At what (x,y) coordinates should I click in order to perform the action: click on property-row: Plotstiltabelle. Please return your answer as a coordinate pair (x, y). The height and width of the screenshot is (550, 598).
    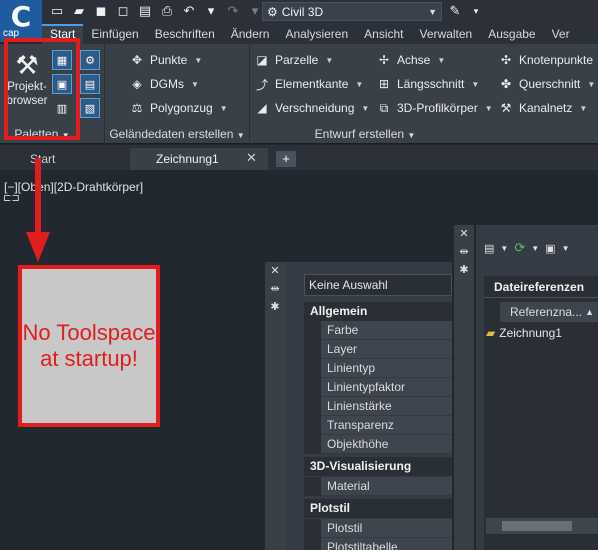
    Looking at the image, I should click on (378, 544).